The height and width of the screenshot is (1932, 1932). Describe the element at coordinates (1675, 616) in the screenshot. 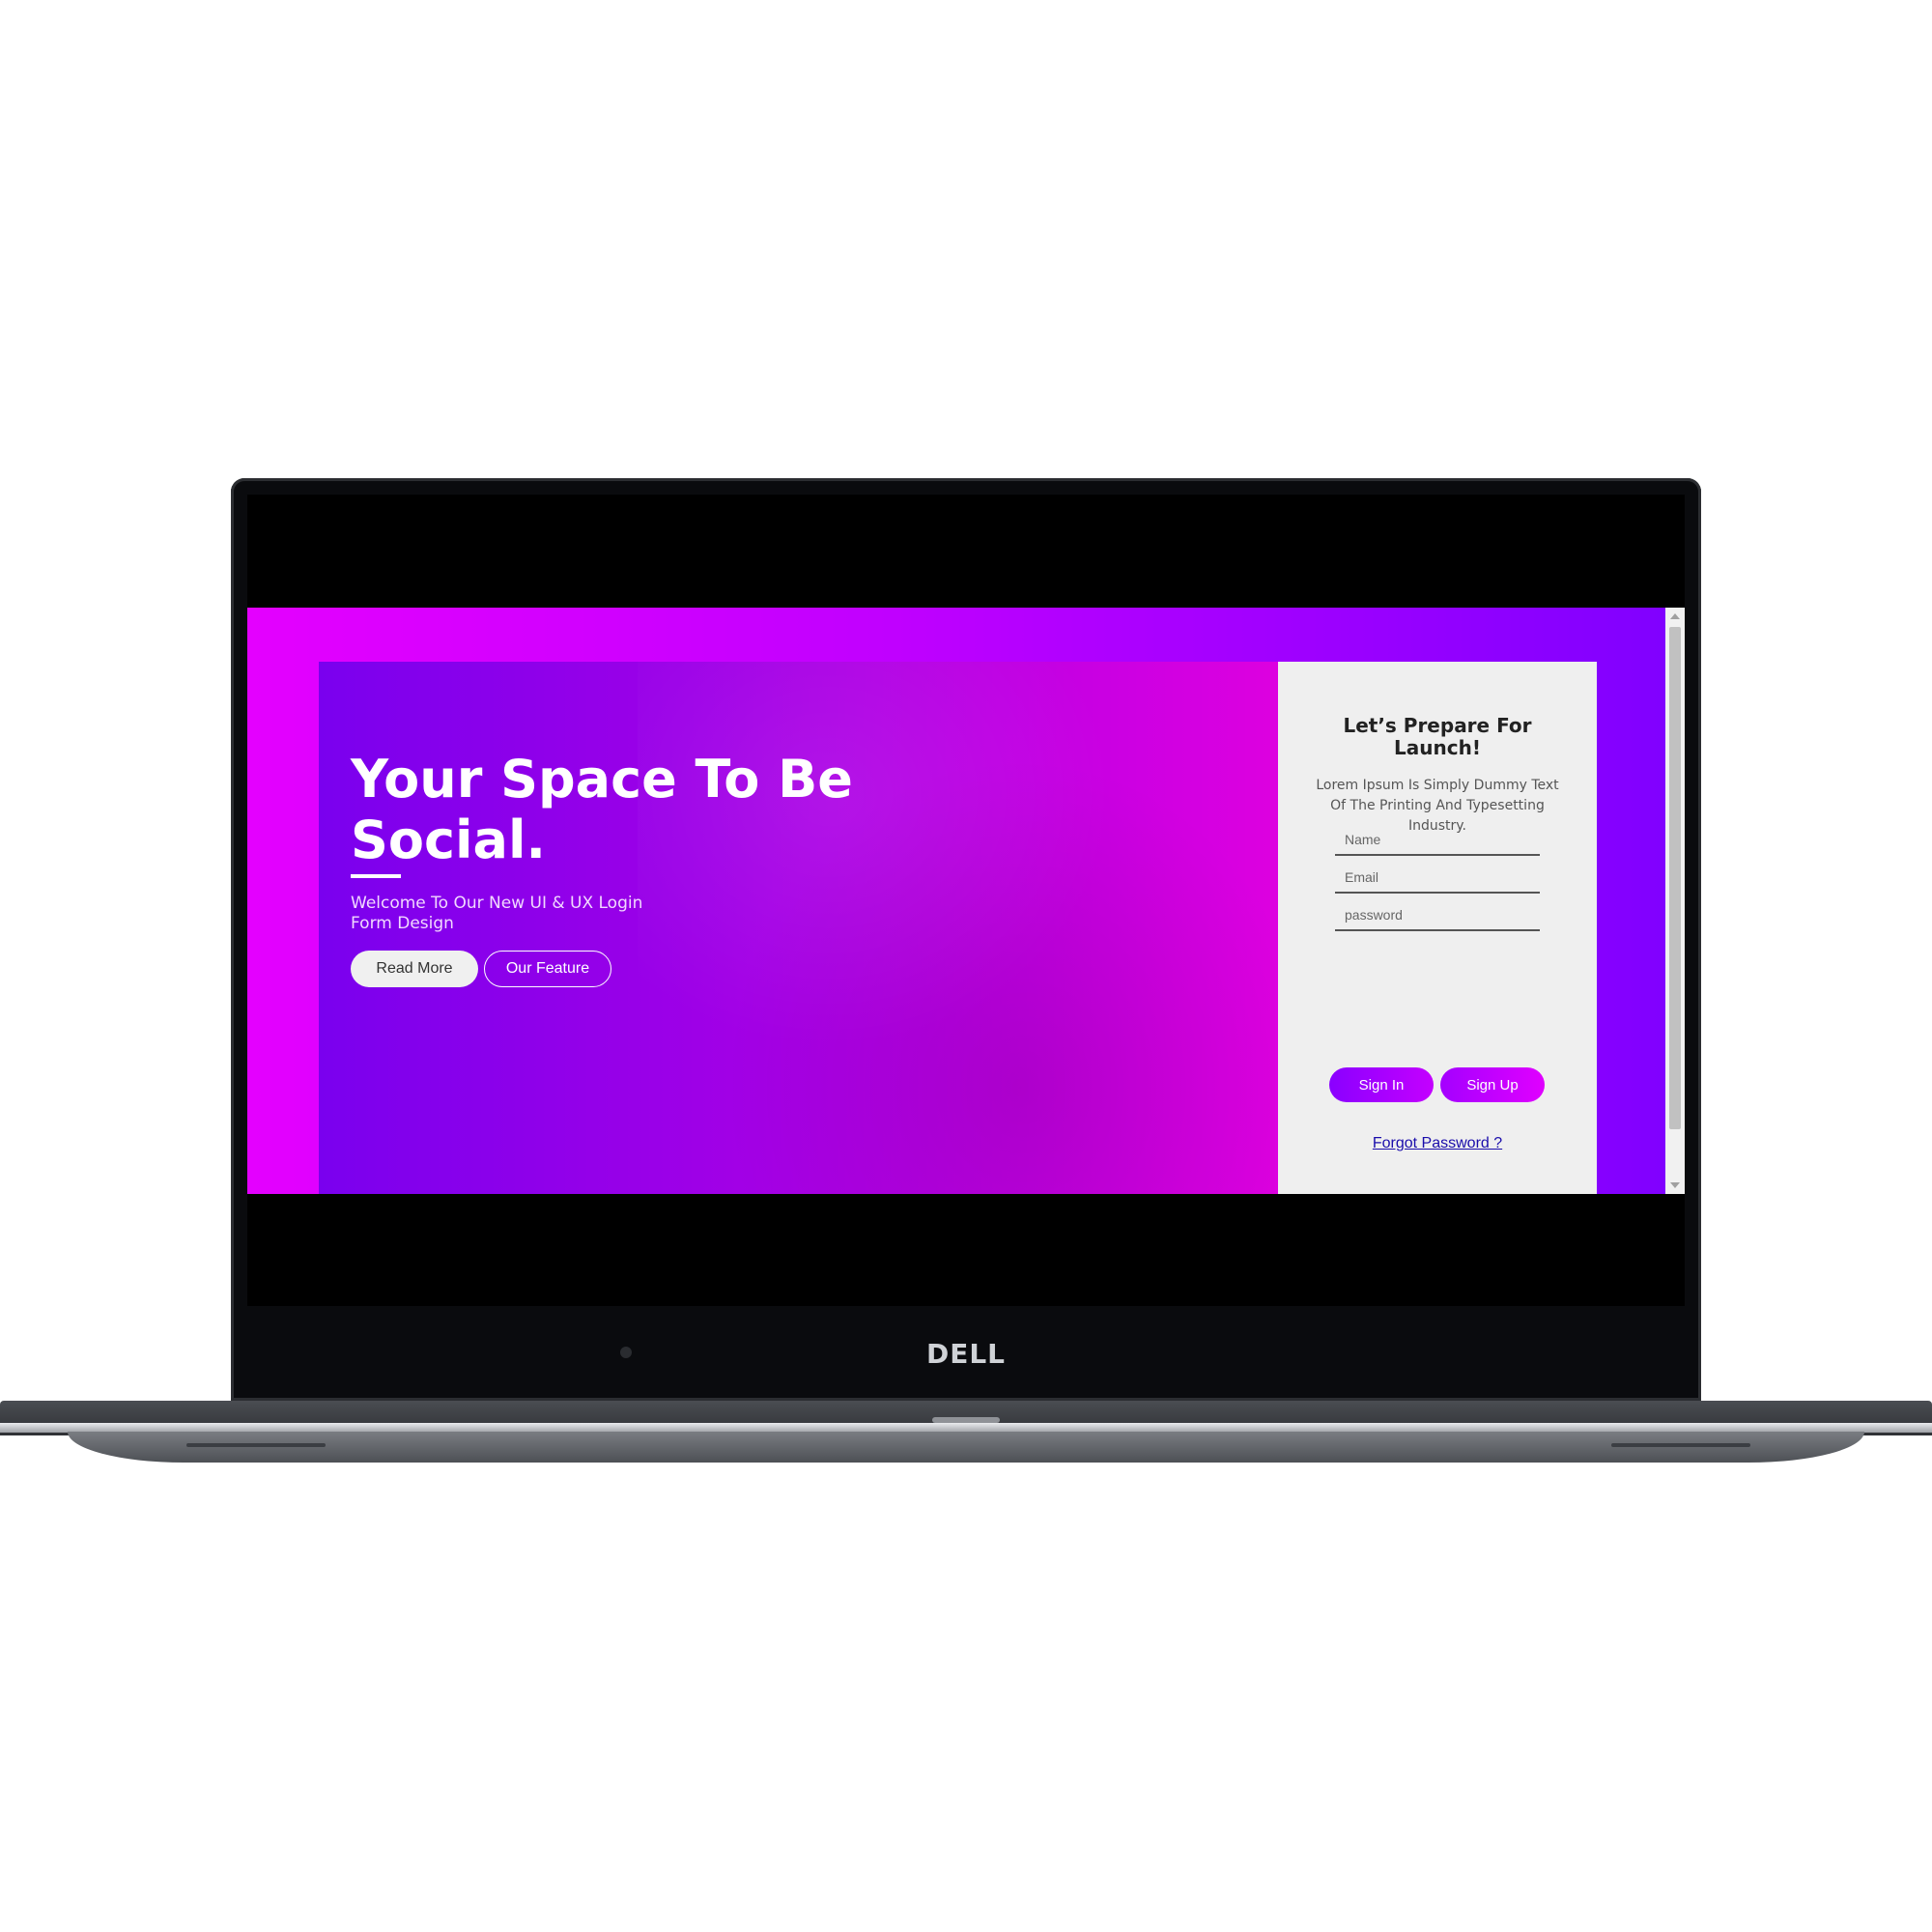

I see `scroll-up-icon` at that location.